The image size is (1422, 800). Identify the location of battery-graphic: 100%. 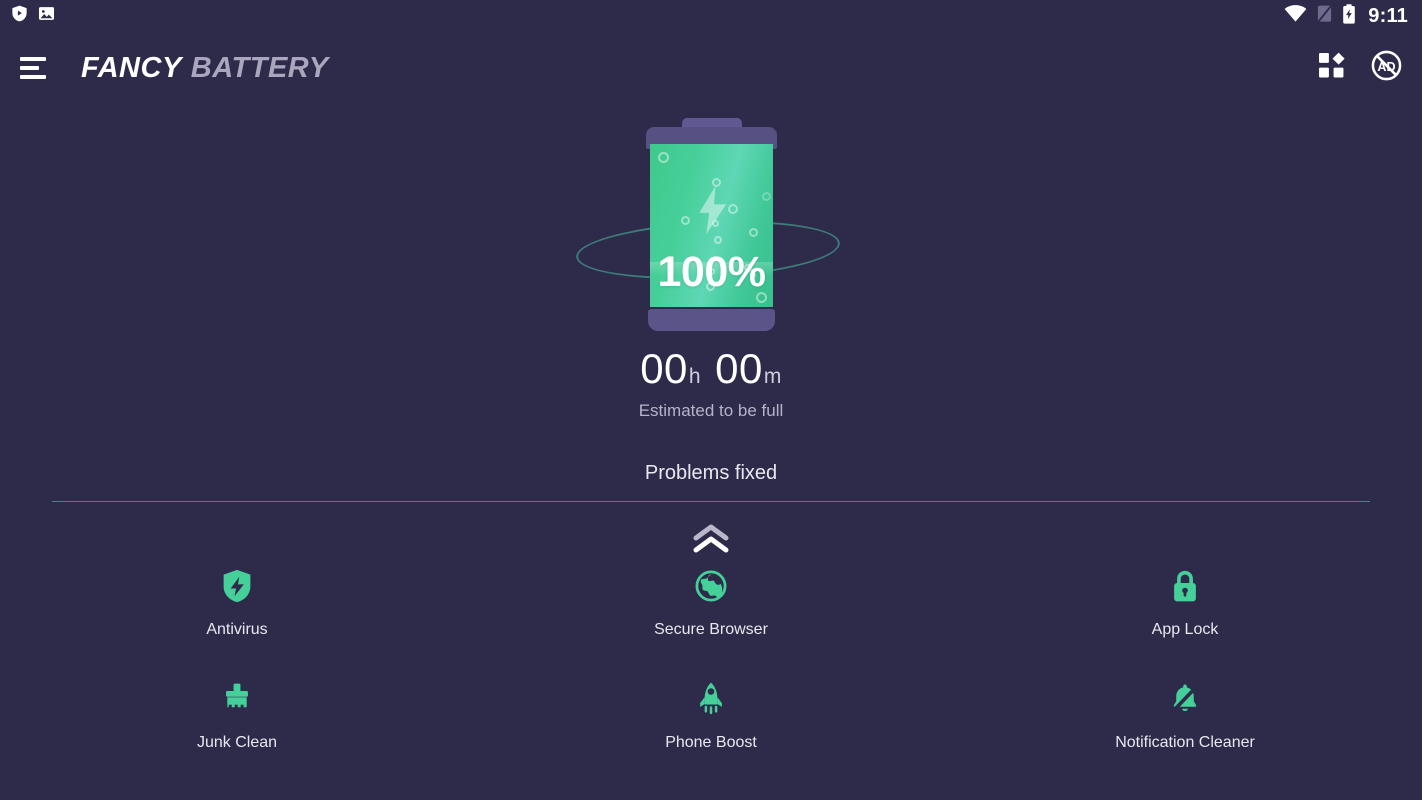
(711, 224).